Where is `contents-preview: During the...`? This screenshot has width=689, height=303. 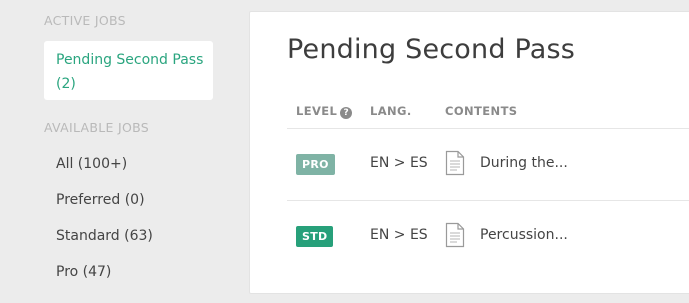
contents-preview: During the... is located at coordinates (524, 163).